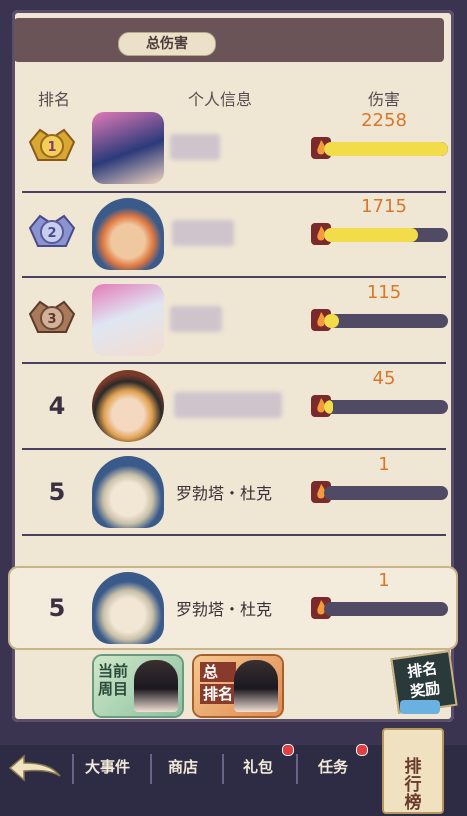 The height and width of the screenshot is (816, 467). I want to click on page-title: 总伤害, so click(167, 44).